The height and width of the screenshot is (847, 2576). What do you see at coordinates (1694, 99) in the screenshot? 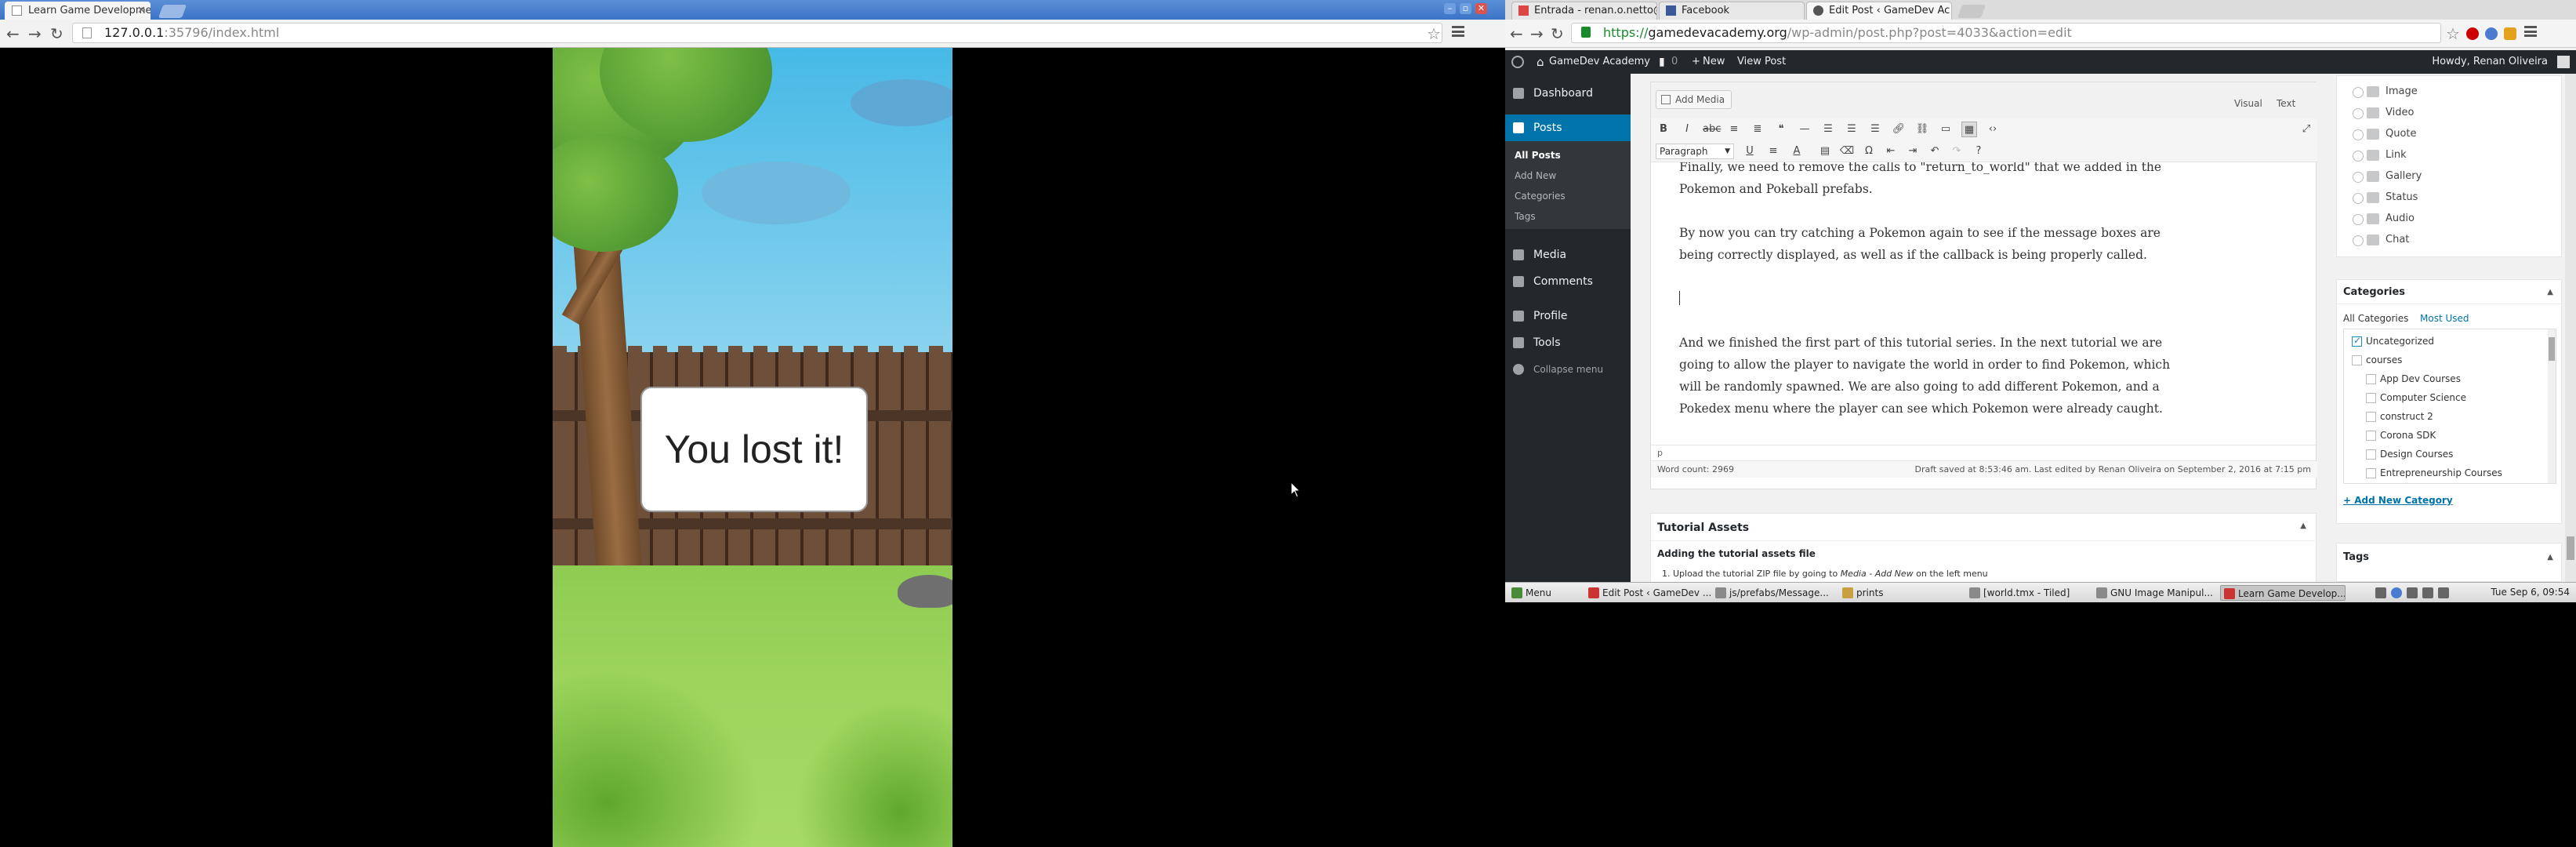
I see `add-media-button: Add Media` at bounding box center [1694, 99].